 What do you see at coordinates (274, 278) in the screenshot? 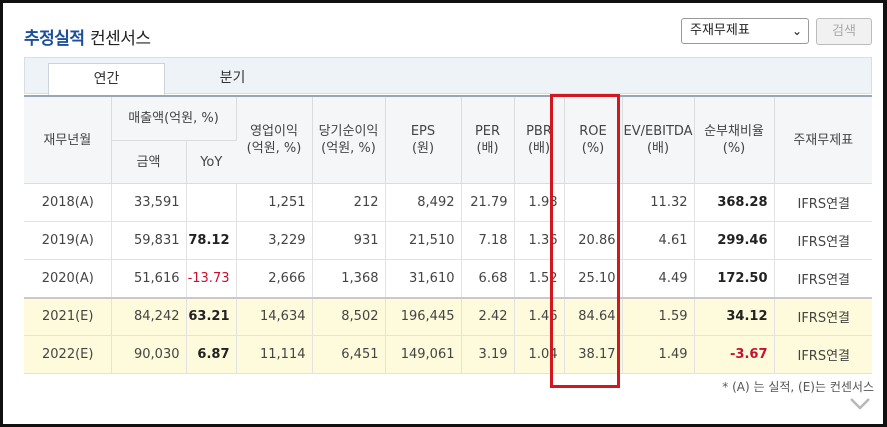
I see `cell-op: 2,666` at bounding box center [274, 278].